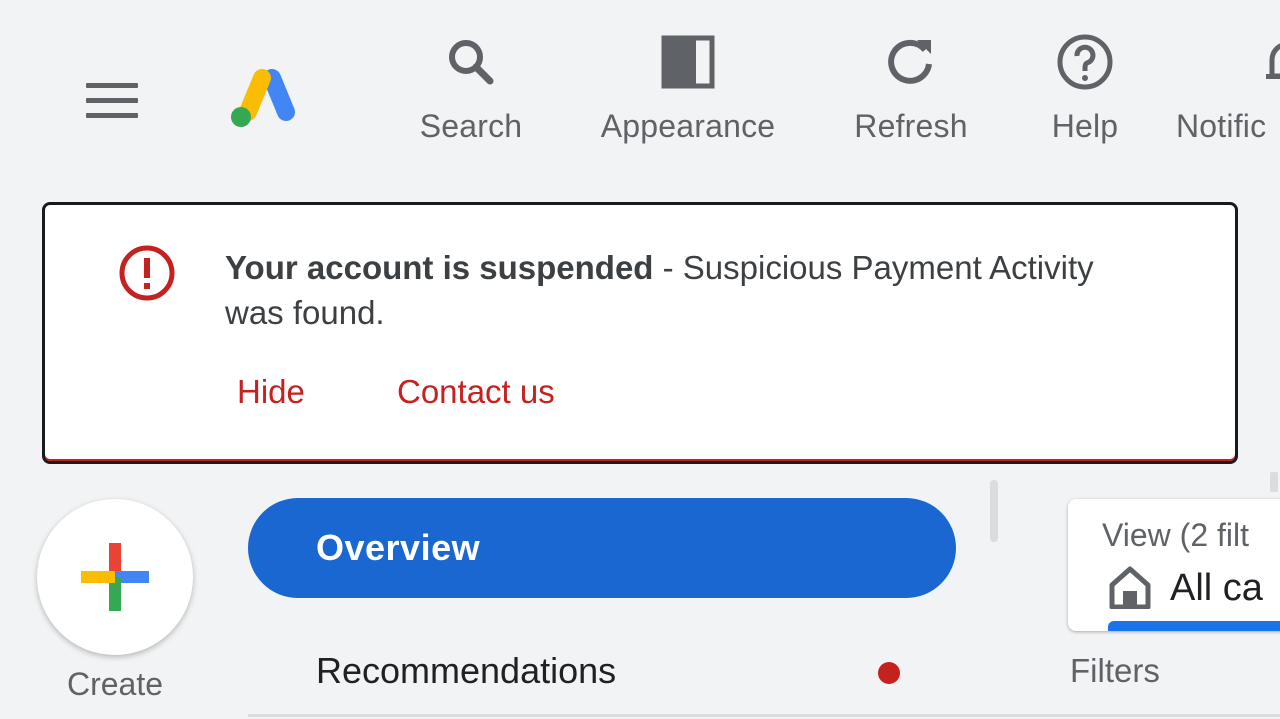 Image resolution: width=1280 pixels, height=719 pixels. Describe the element at coordinates (764, 715) in the screenshot. I see `divider` at that location.